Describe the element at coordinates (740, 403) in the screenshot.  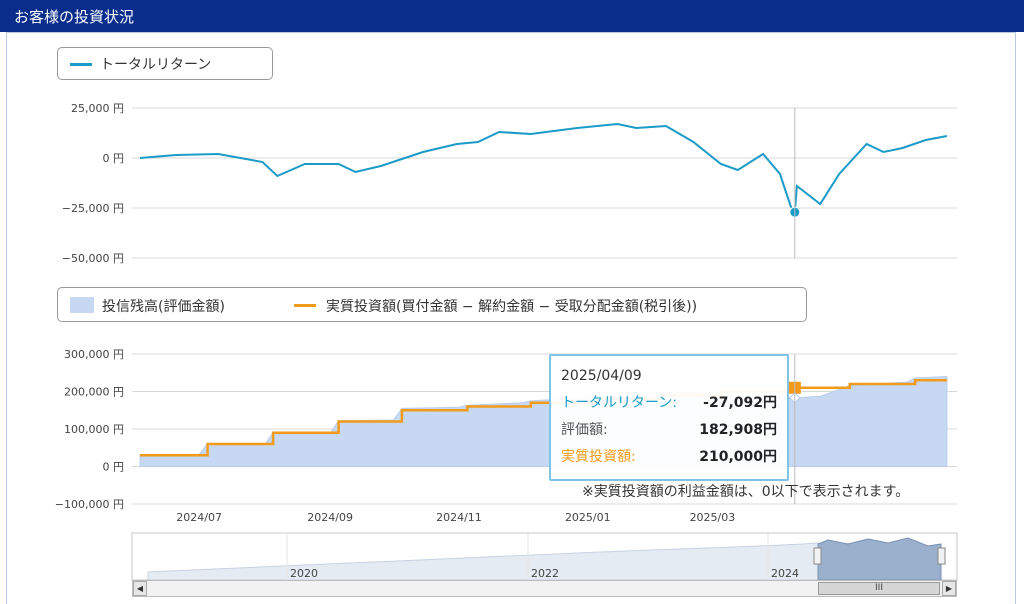
I see `tooltip-value: -27,092円` at that location.